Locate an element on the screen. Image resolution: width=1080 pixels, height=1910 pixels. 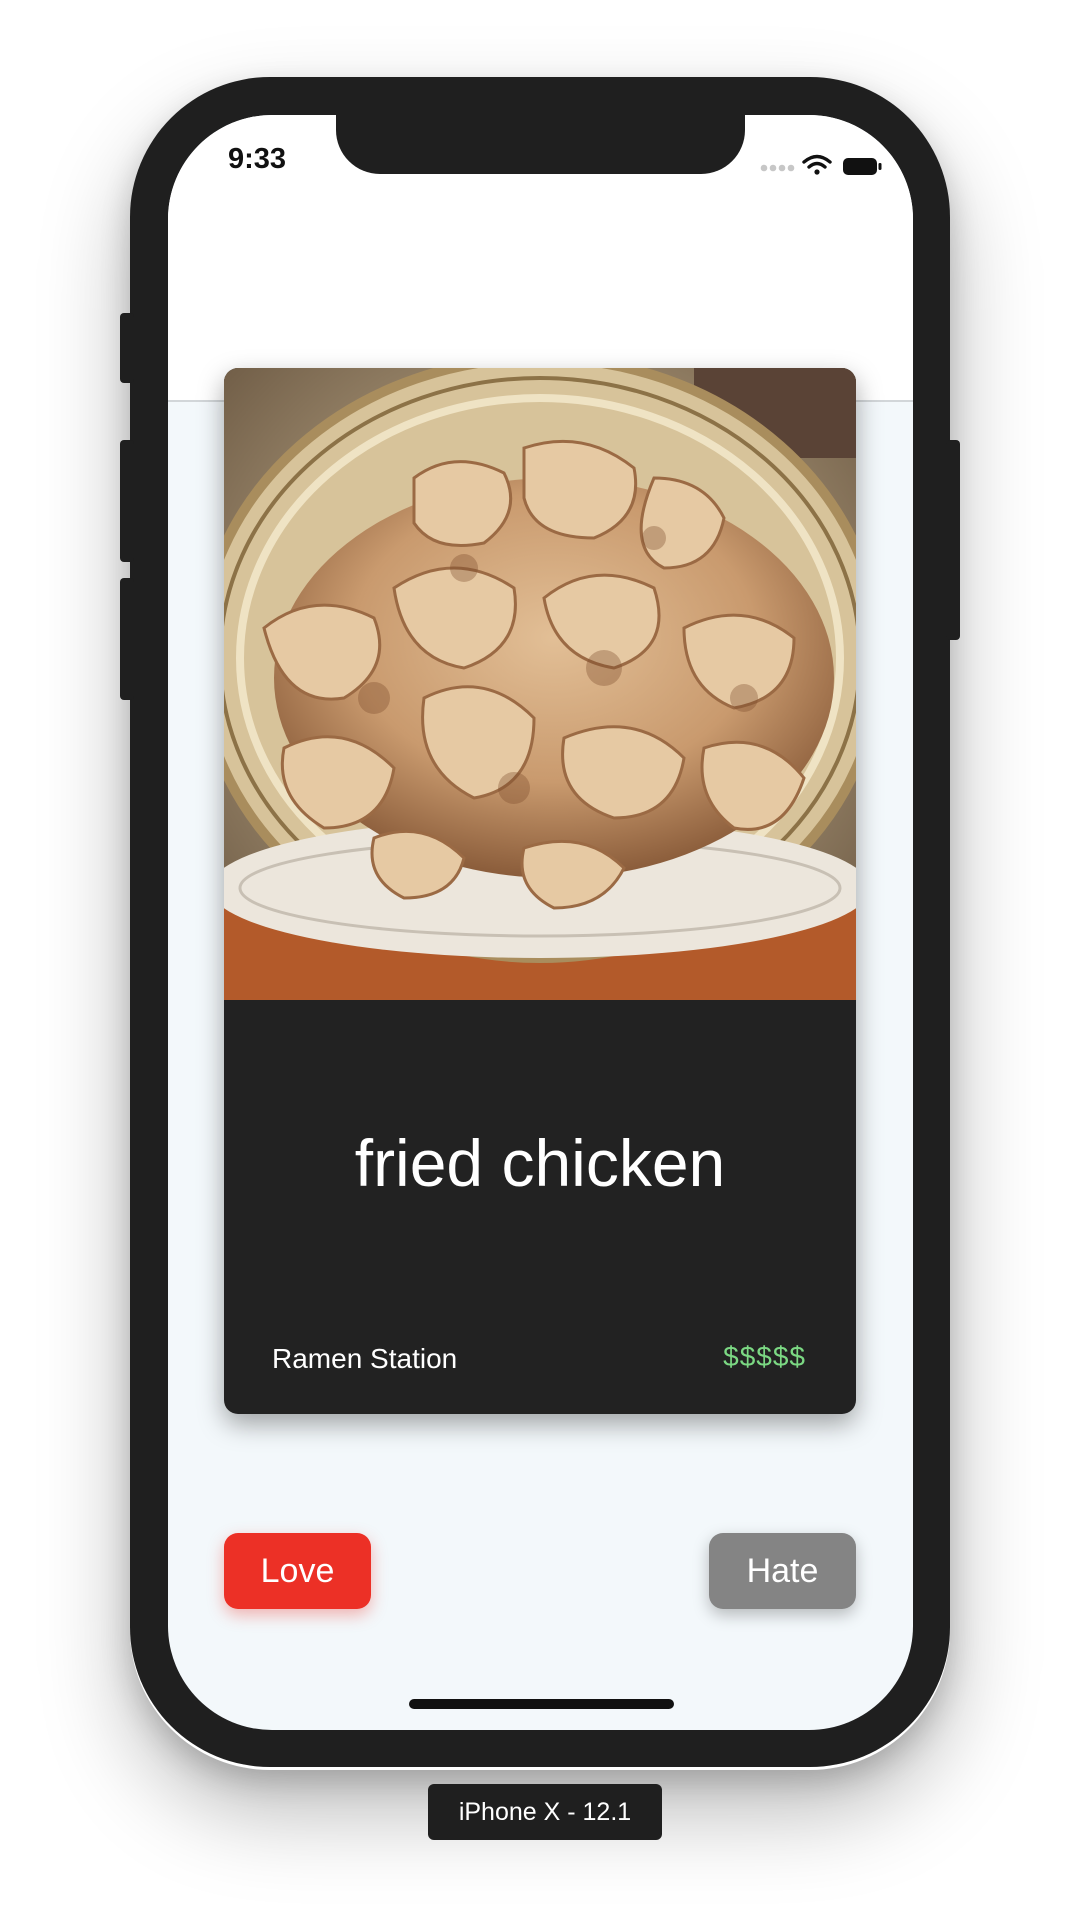
status-time: 9:33 is located at coordinates (257, 159).